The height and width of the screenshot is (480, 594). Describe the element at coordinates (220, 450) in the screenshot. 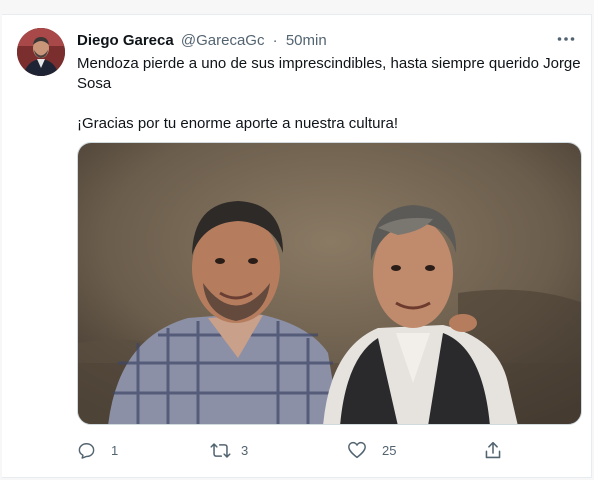

I see `retweet-icon` at that location.